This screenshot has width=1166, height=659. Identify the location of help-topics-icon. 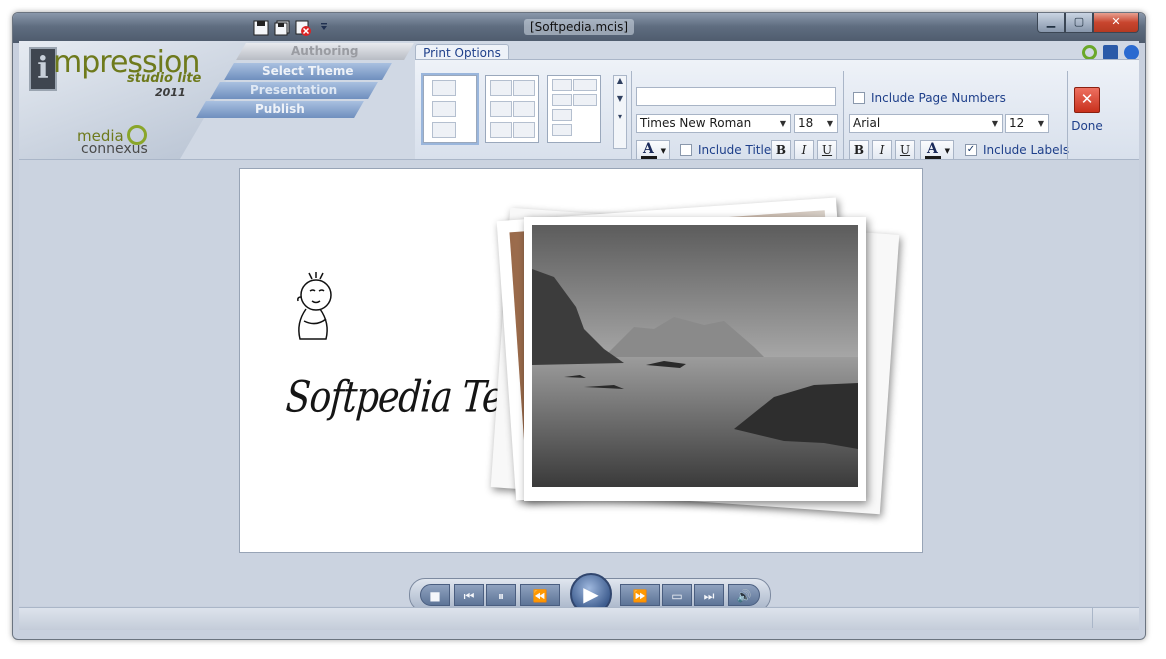
(1110, 52).